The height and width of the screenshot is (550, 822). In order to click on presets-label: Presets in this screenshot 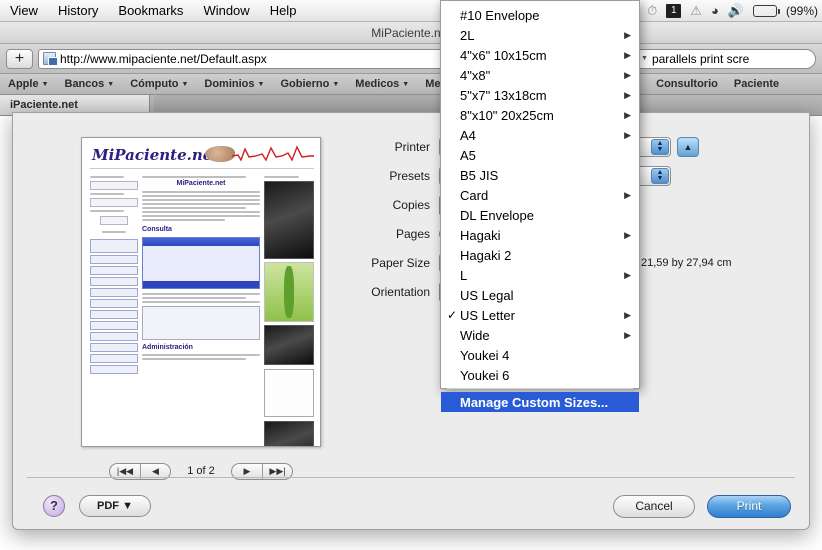, I will do `click(409, 176)`.